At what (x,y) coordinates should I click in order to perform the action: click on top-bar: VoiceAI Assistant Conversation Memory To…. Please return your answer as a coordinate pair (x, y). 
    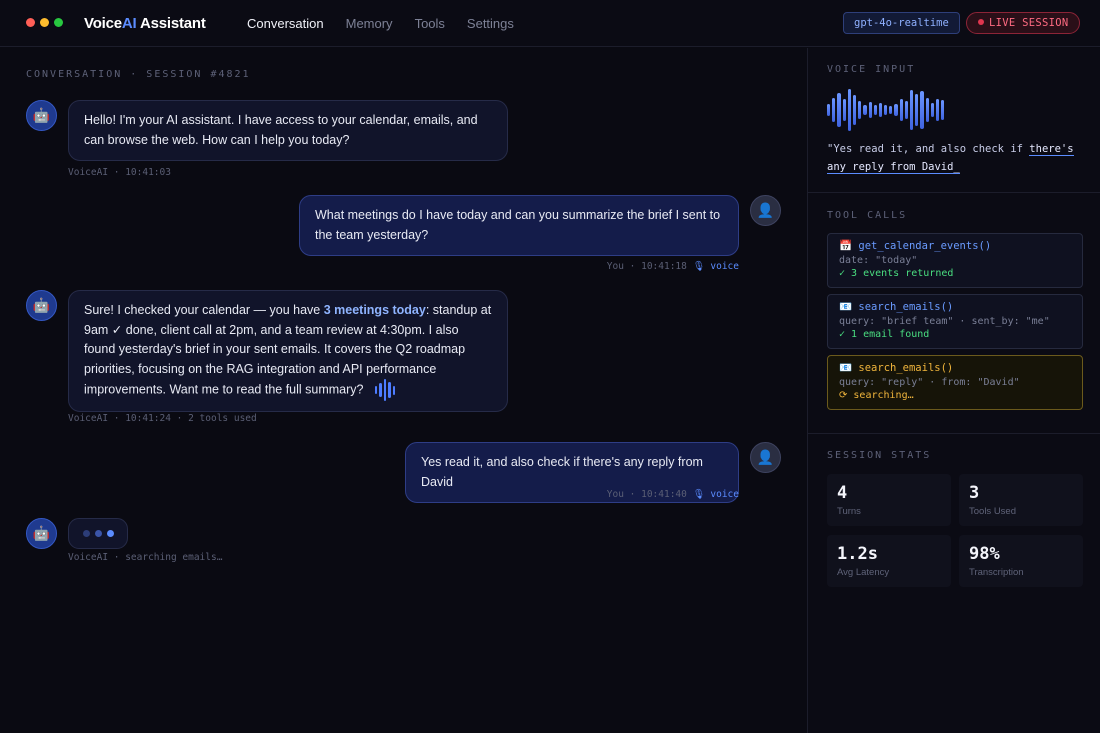
    Looking at the image, I should click on (550, 23).